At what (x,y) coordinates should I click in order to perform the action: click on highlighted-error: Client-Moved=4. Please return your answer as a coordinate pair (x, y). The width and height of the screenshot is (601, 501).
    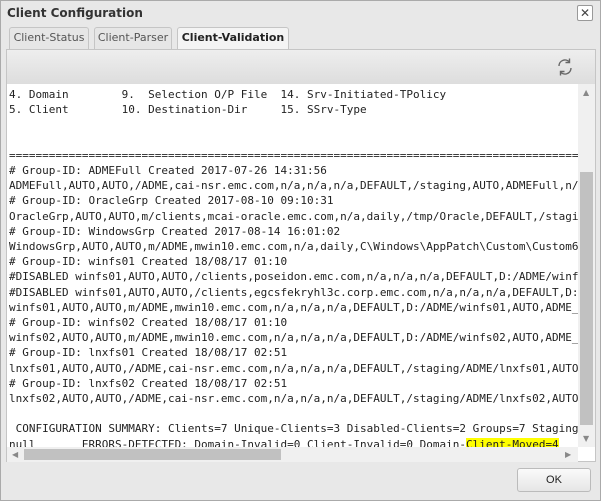
    Looking at the image, I should click on (512, 442).